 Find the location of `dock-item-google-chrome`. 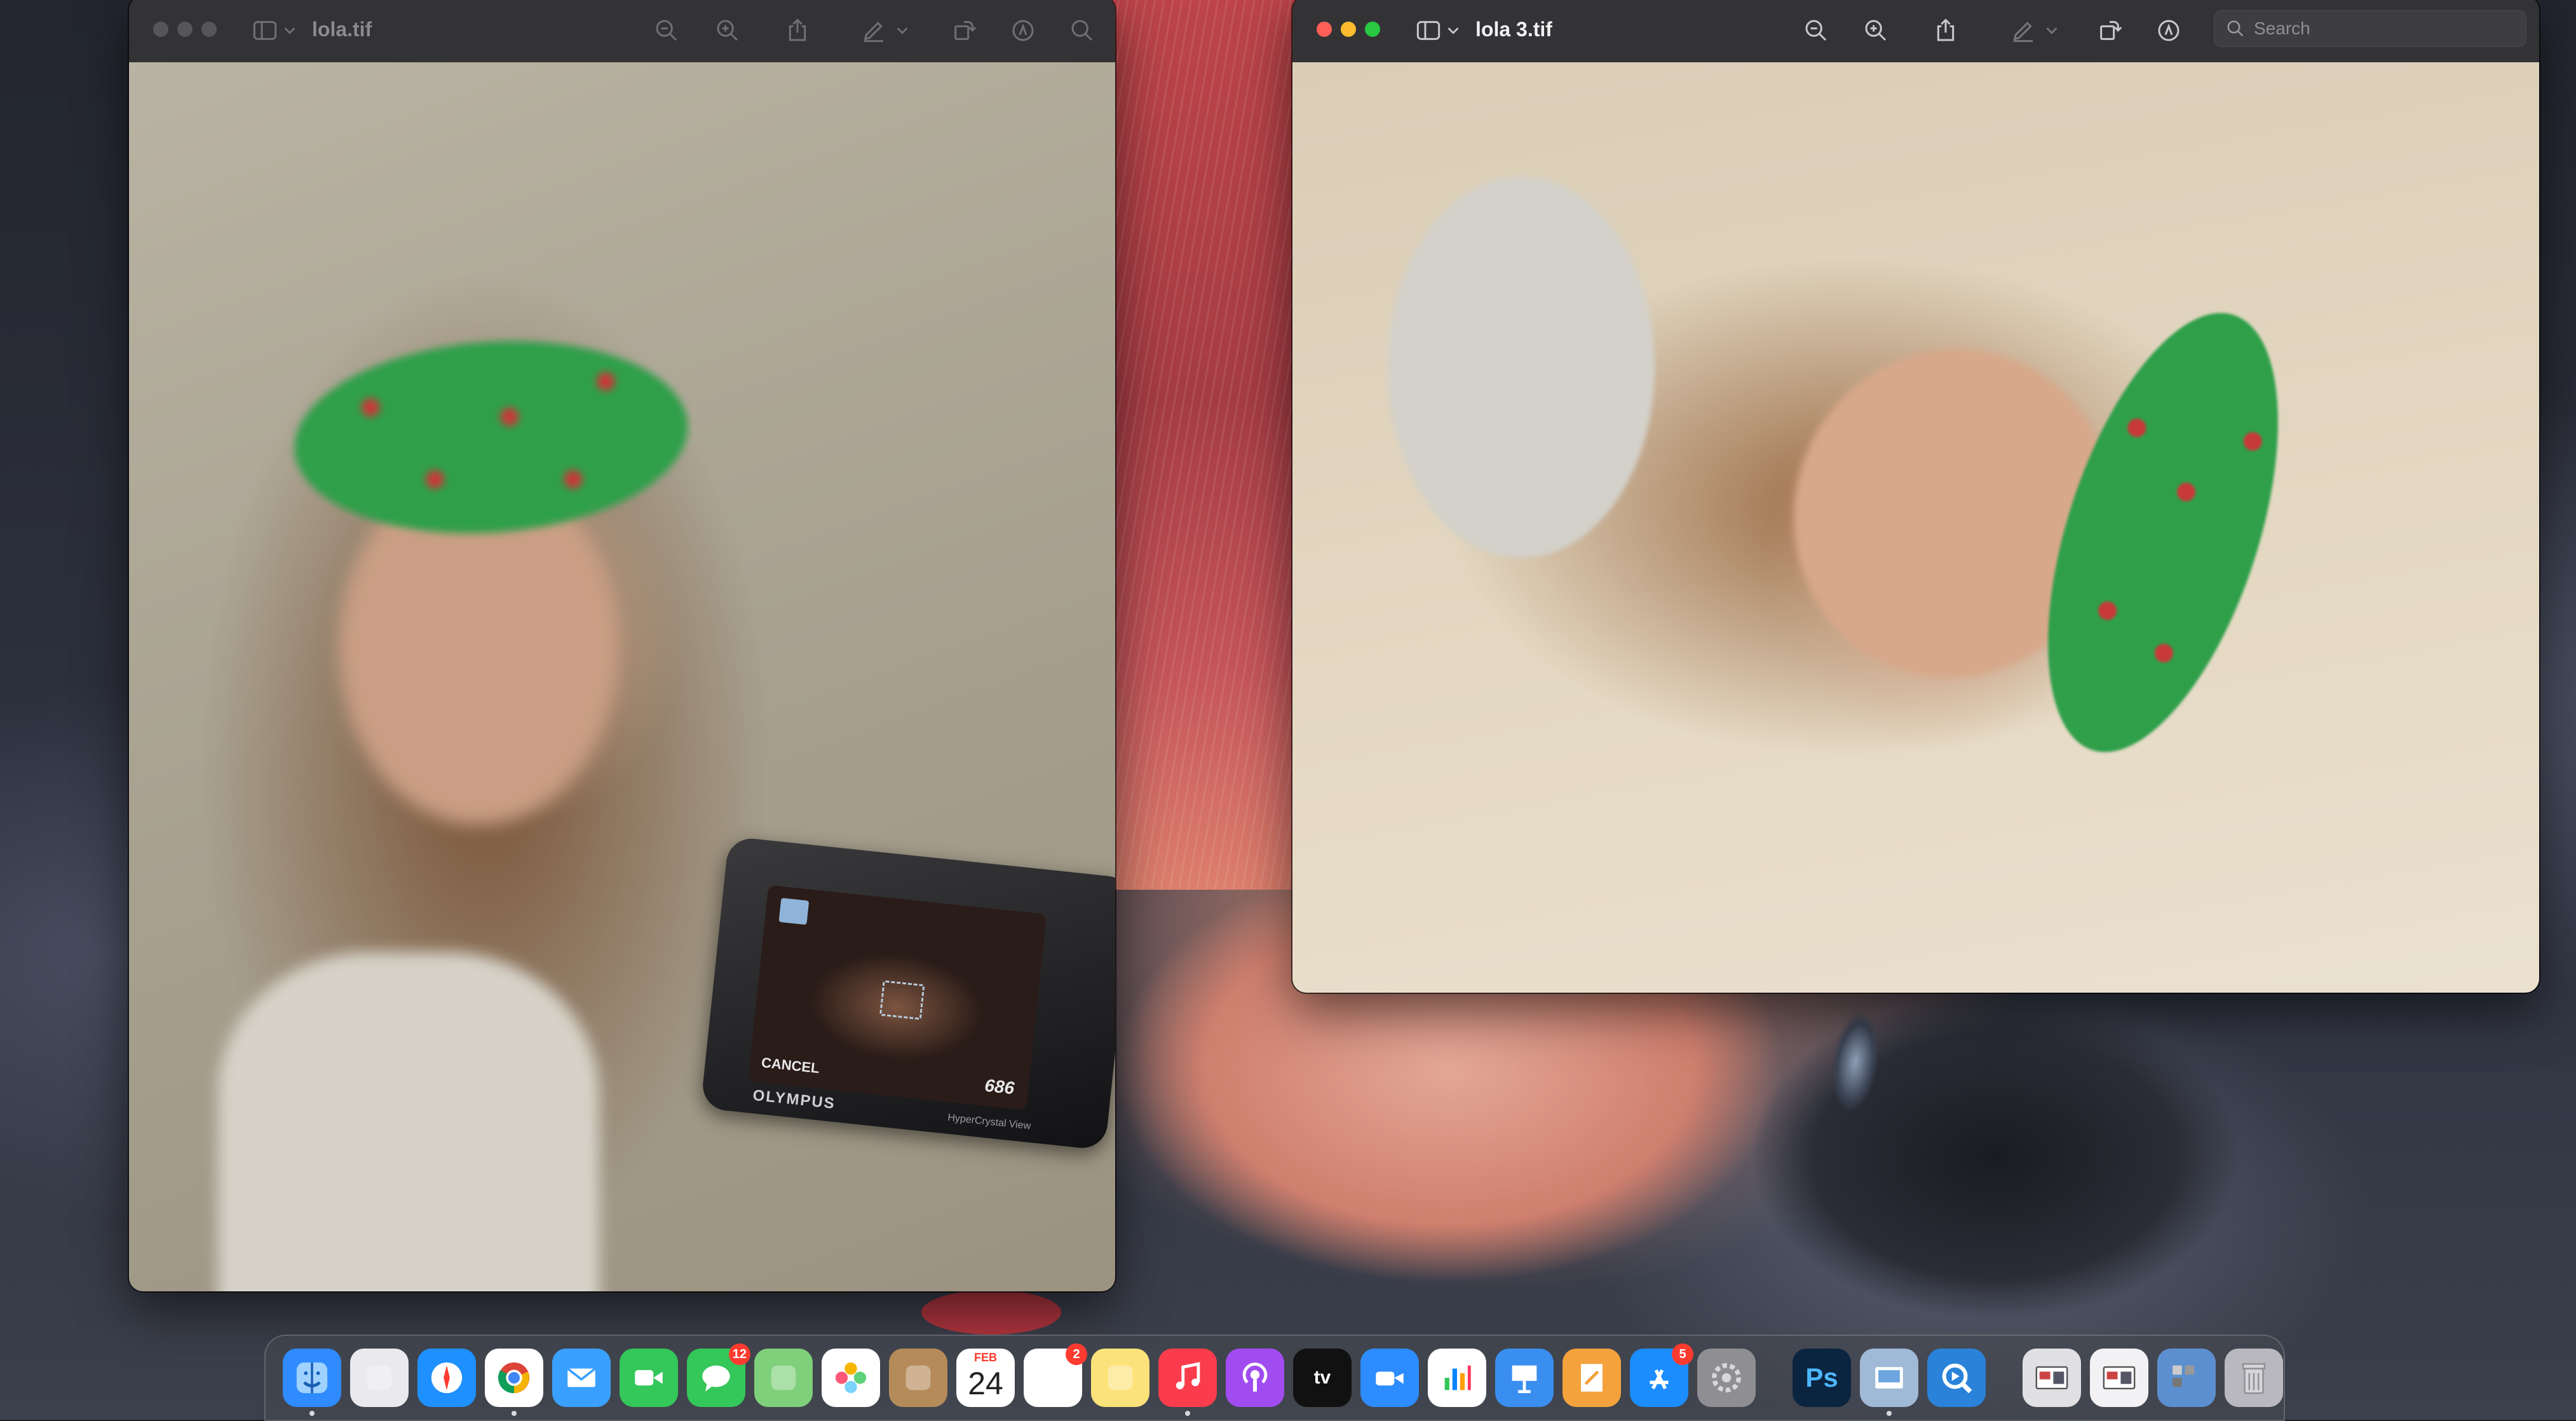

dock-item-google-chrome is located at coordinates (514, 1383).